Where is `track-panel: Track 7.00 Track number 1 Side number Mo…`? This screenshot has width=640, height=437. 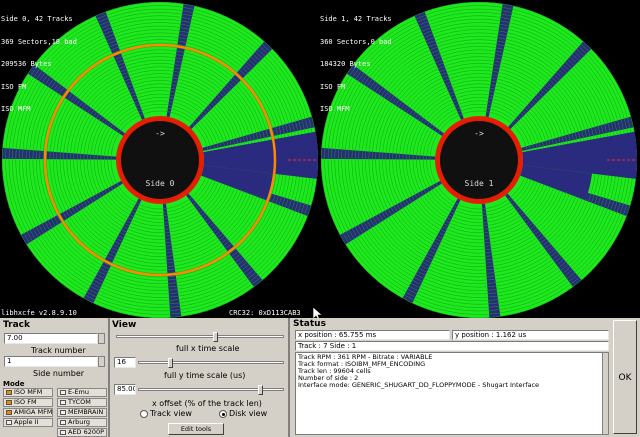
track-panel: Track 7.00 Track number 1 Side number Mo… is located at coordinates (54, 377).